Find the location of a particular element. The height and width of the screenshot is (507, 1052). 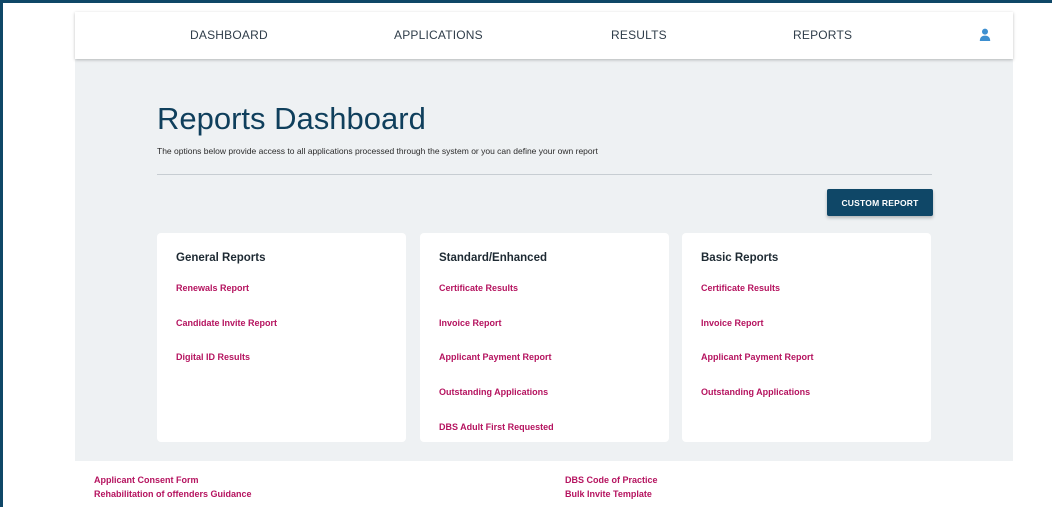

nav-applications: APPLICATIONS is located at coordinates (438, 35).